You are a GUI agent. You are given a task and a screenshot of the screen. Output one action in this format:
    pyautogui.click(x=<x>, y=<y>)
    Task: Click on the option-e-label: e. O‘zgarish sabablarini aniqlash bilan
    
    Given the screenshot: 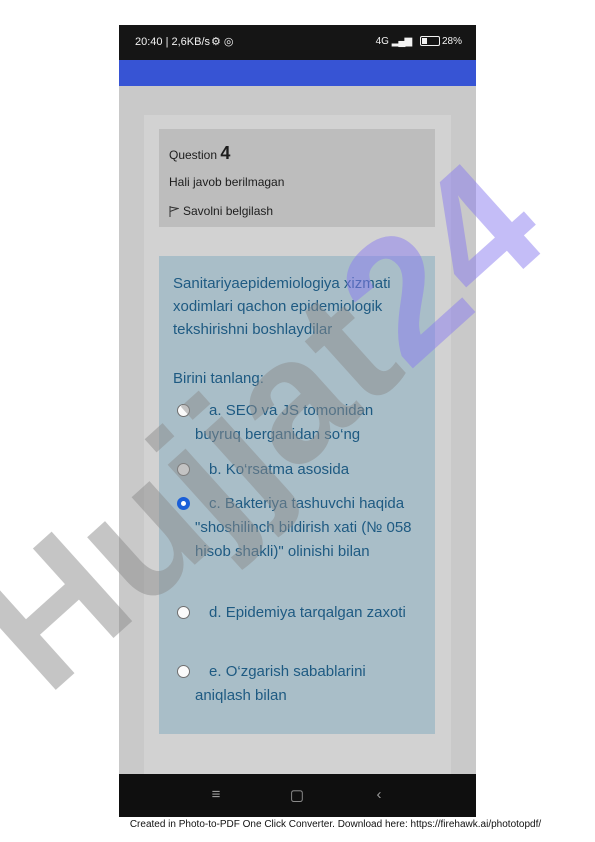 What is the action you would take?
    pyautogui.click(x=304, y=684)
    